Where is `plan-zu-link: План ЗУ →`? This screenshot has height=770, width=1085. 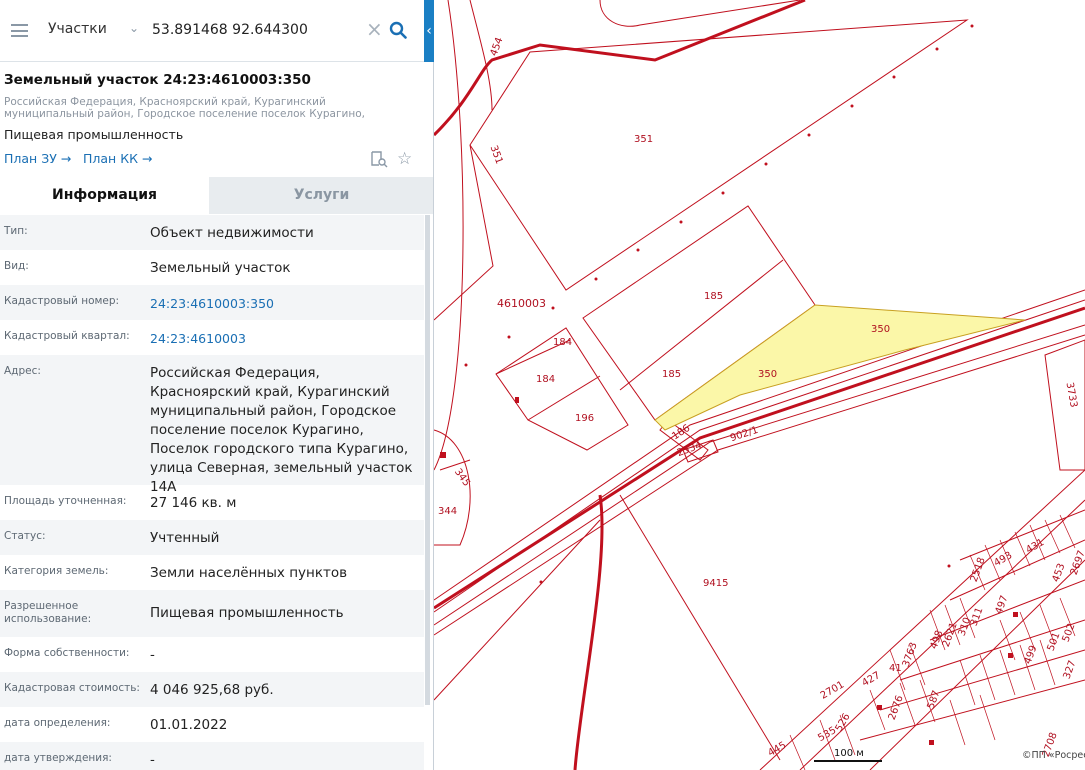
plan-zu-link: План ЗУ → is located at coordinates (37, 158).